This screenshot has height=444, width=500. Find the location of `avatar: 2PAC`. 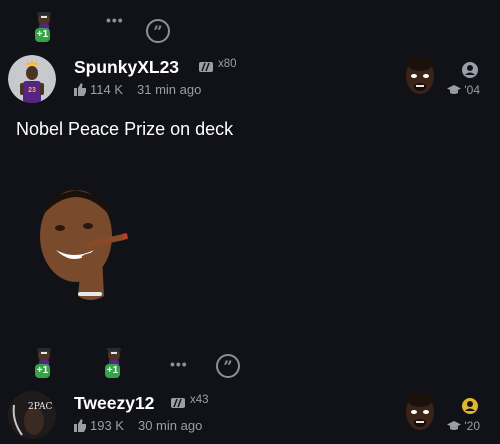

avatar: 2PAC is located at coordinates (32, 415).